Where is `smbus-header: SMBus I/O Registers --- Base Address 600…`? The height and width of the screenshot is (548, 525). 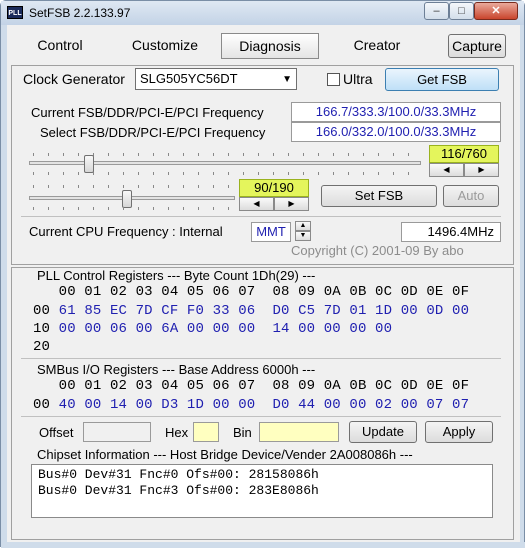 smbus-header: SMBus I/O Registers --- Base Address 600… is located at coordinates (176, 369).